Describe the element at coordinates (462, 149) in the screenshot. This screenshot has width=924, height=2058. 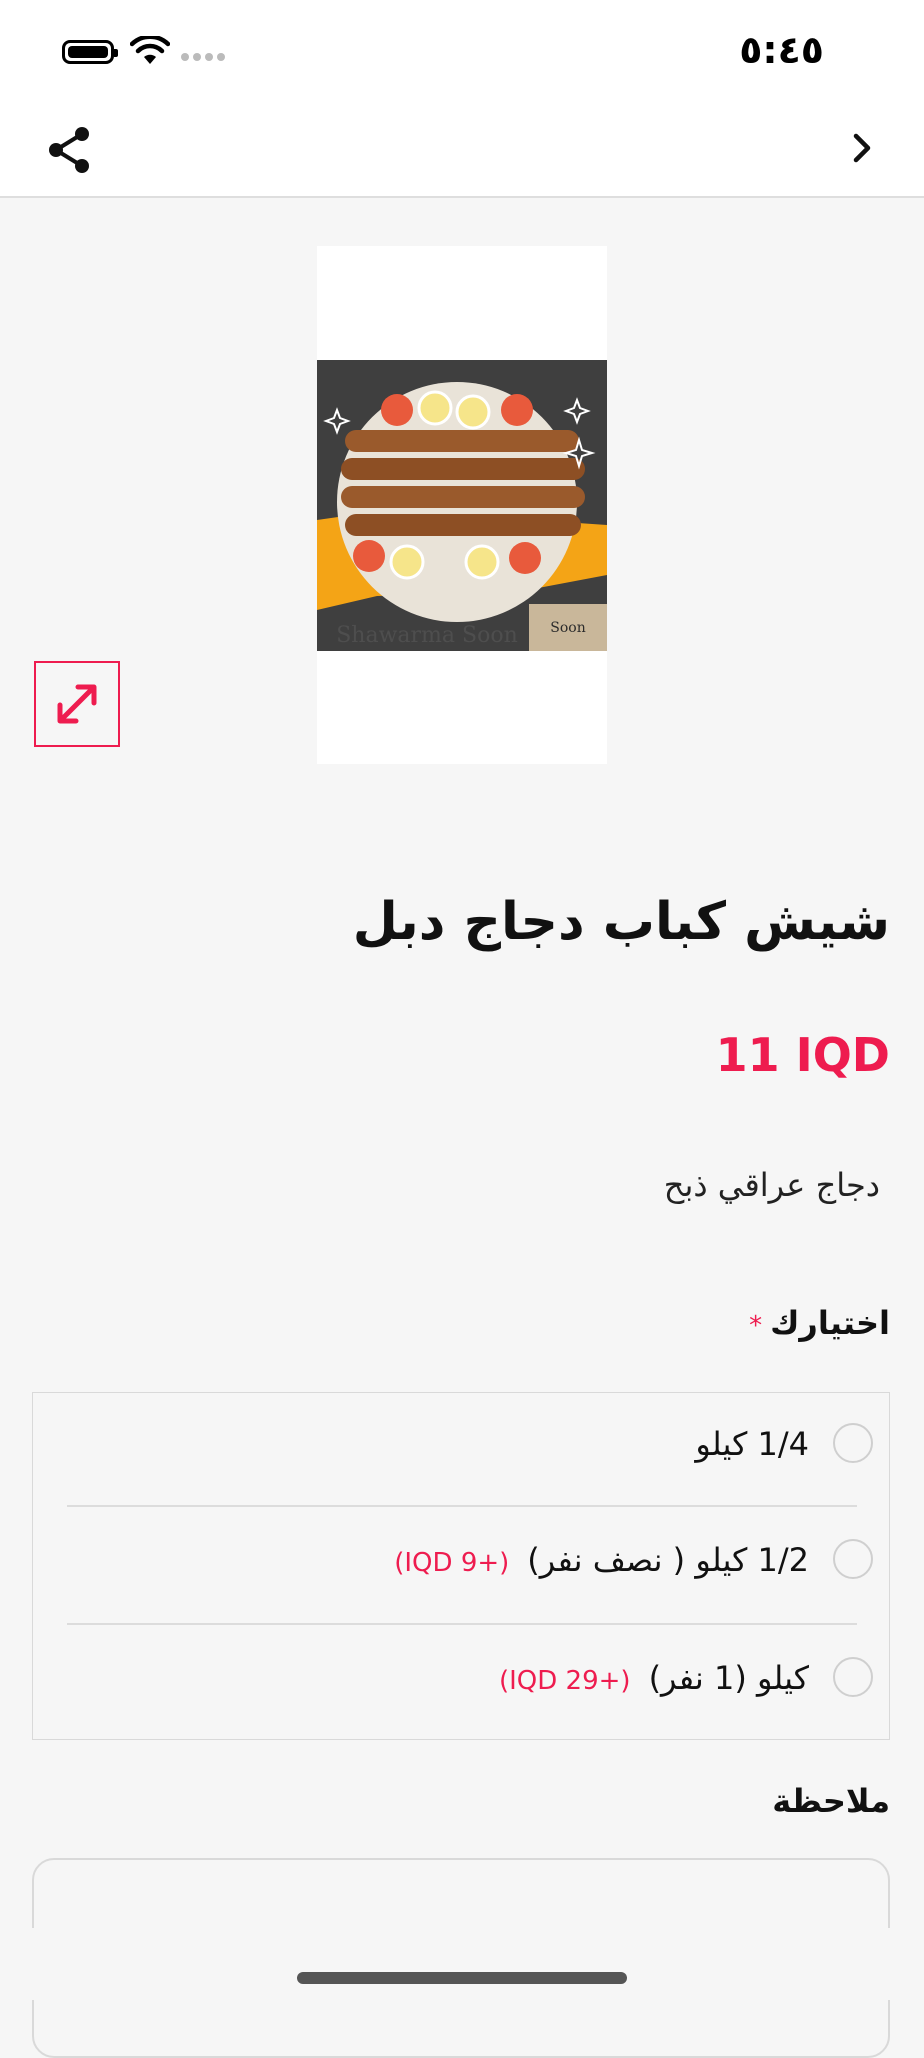
I see `navigation-bar` at that location.